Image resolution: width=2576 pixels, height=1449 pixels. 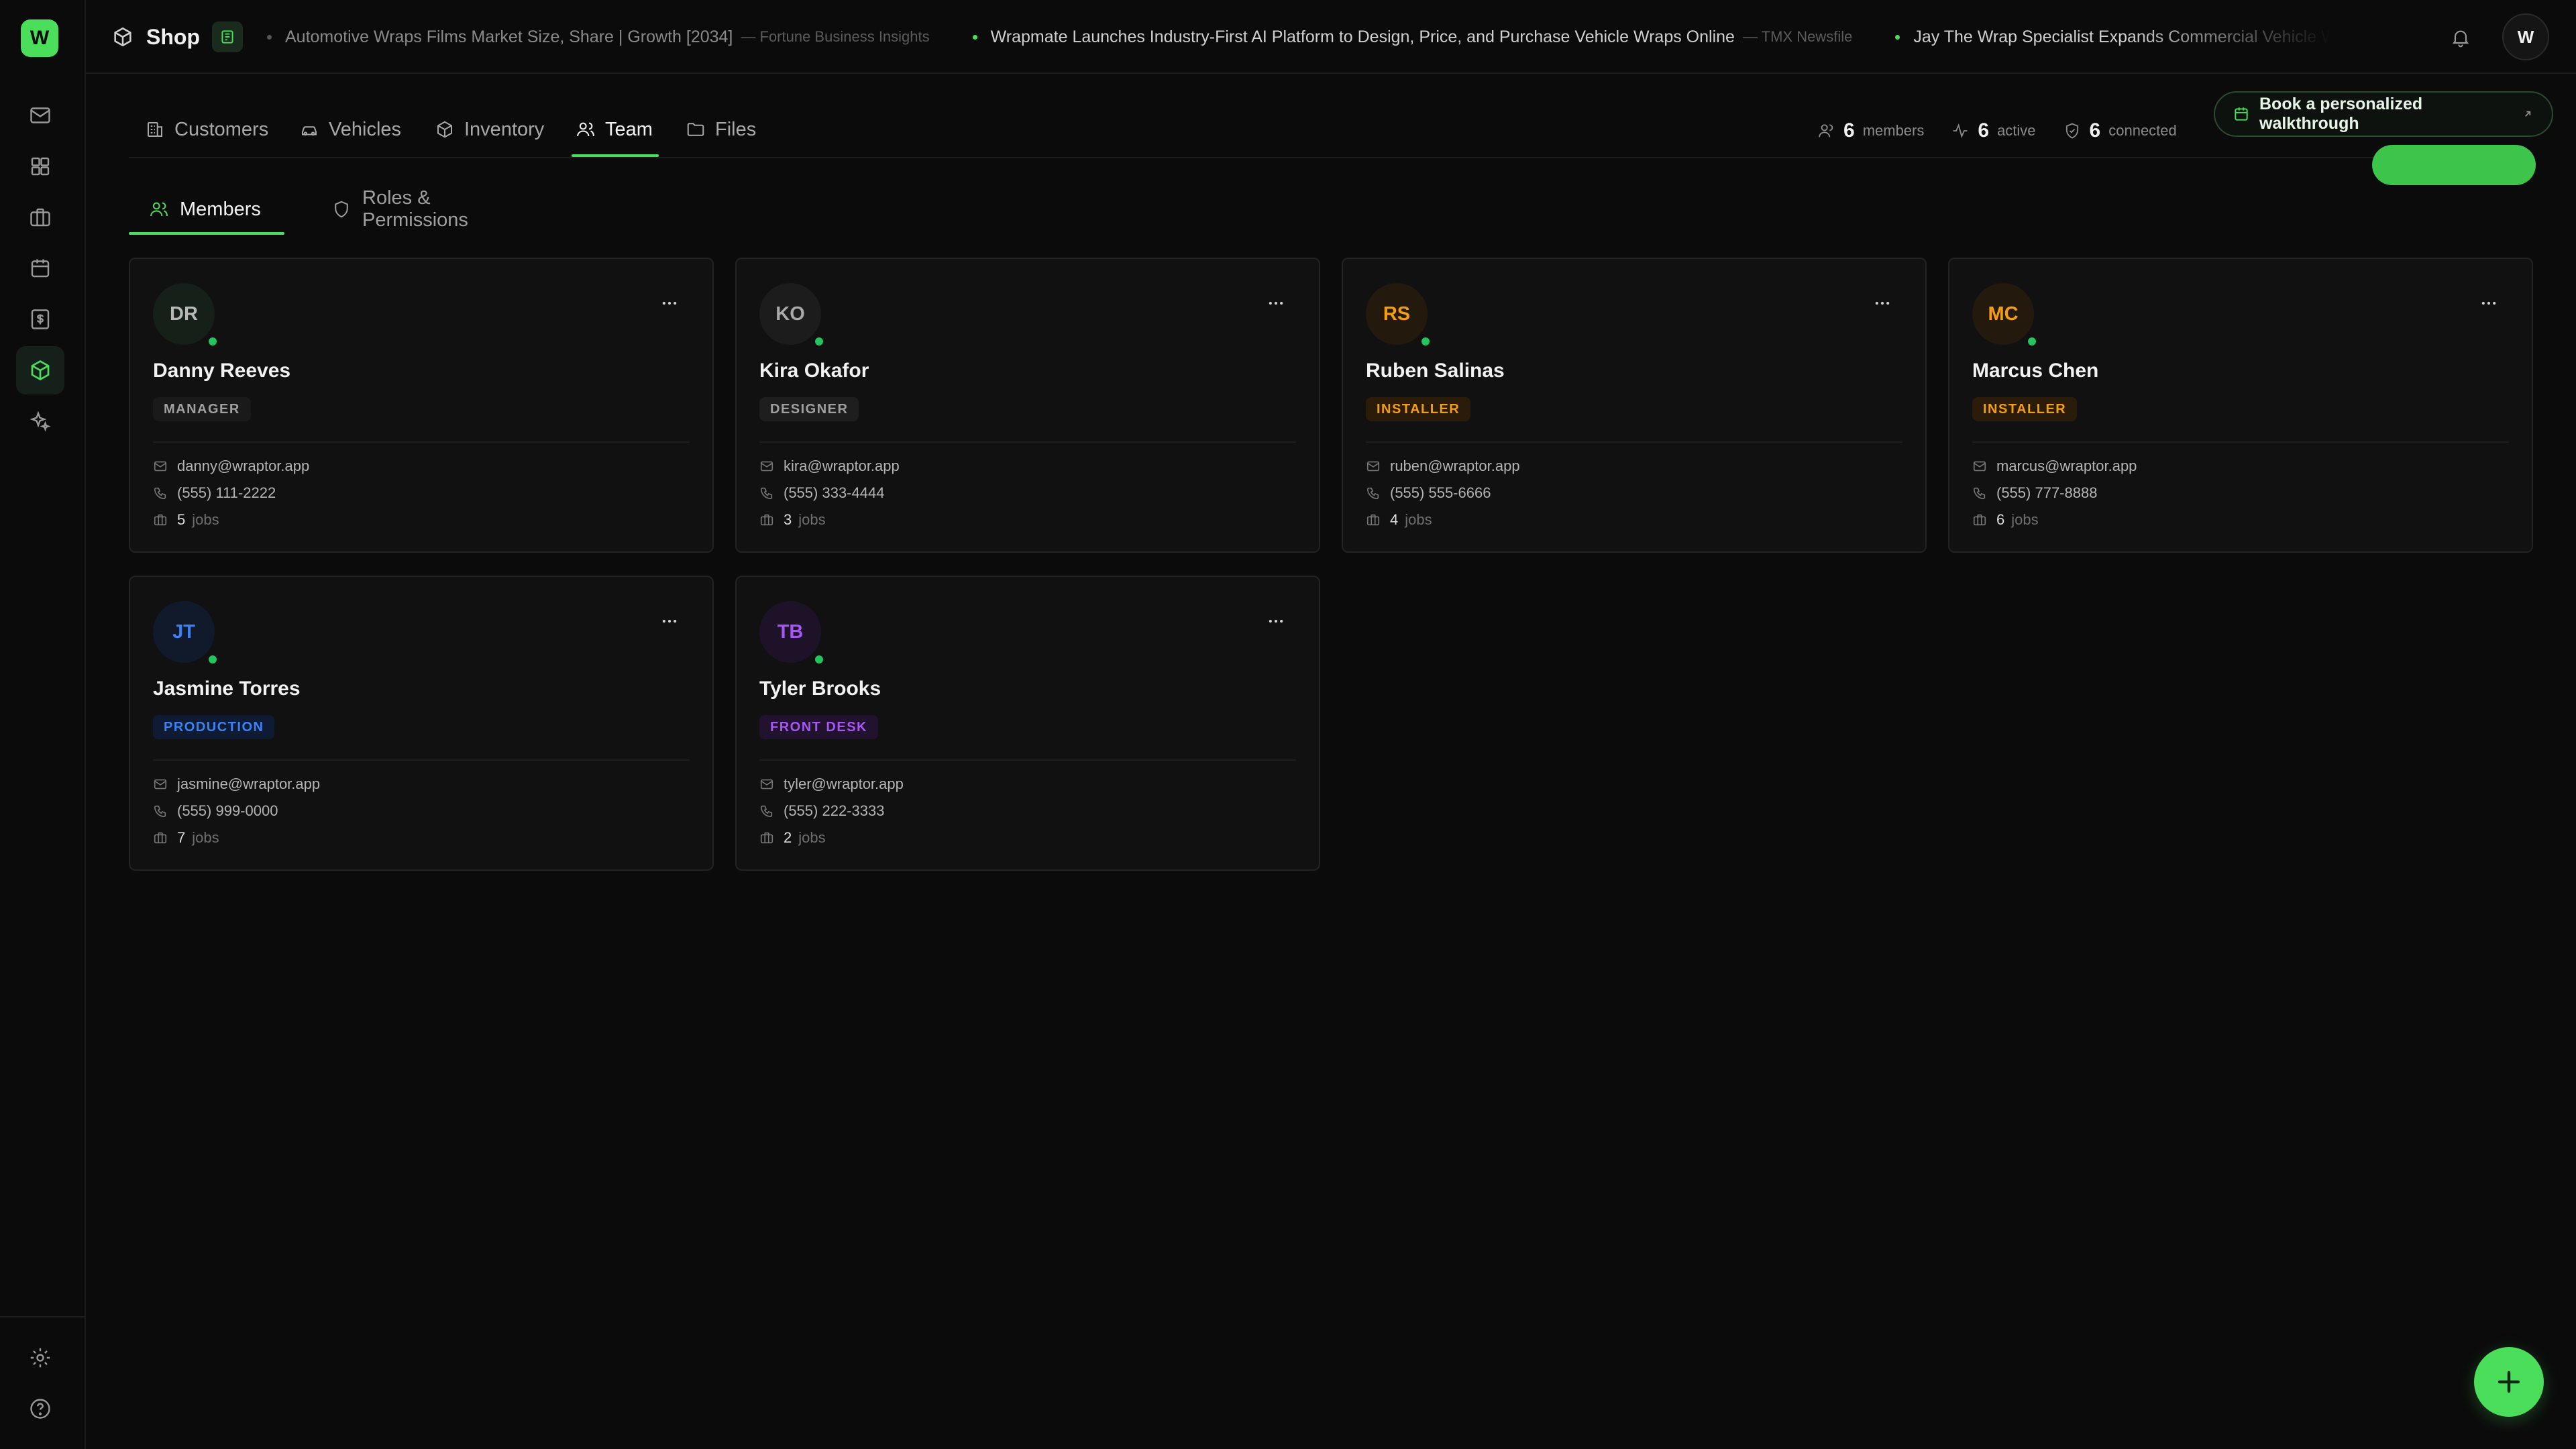 What do you see at coordinates (2072, 130) in the screenshot?
I see `shield-check-icon` at bounding box center [2072, 130].